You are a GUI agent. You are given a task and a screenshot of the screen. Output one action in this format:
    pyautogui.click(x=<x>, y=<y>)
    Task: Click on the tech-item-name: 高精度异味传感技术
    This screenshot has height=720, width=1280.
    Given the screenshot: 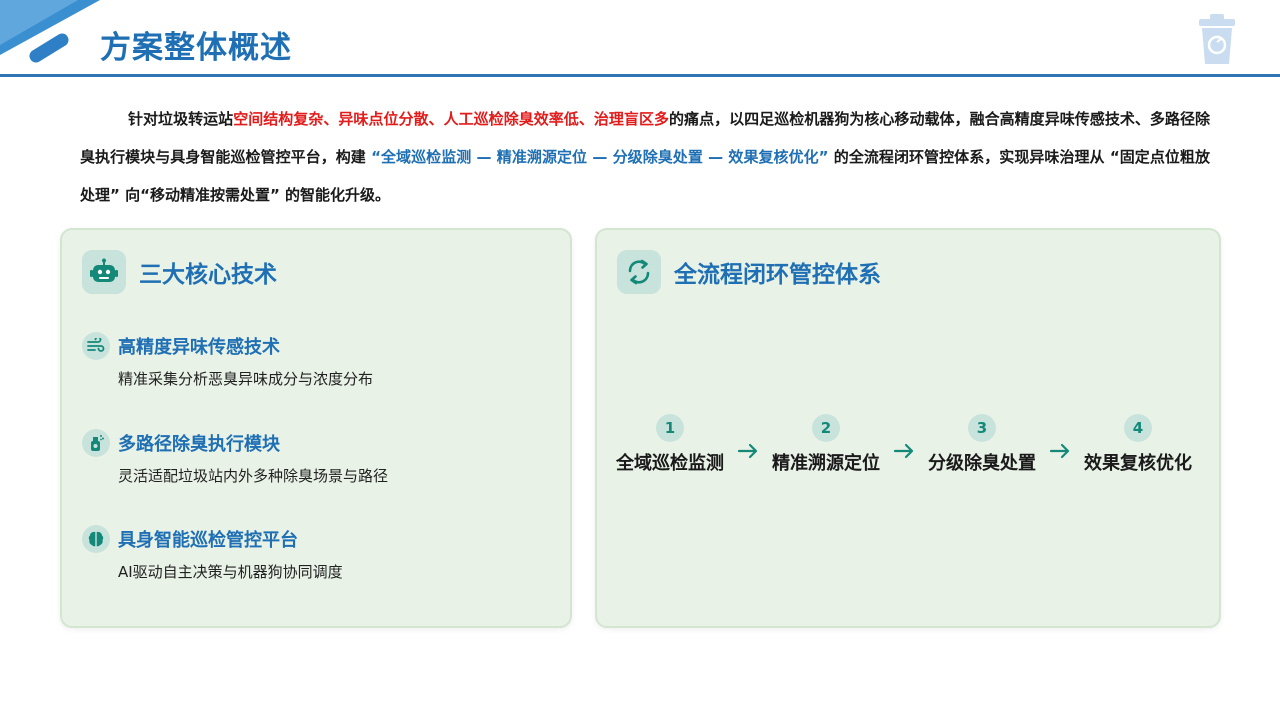 What is the action you would take?
    pyautogui.click(x=199, y=347)
    